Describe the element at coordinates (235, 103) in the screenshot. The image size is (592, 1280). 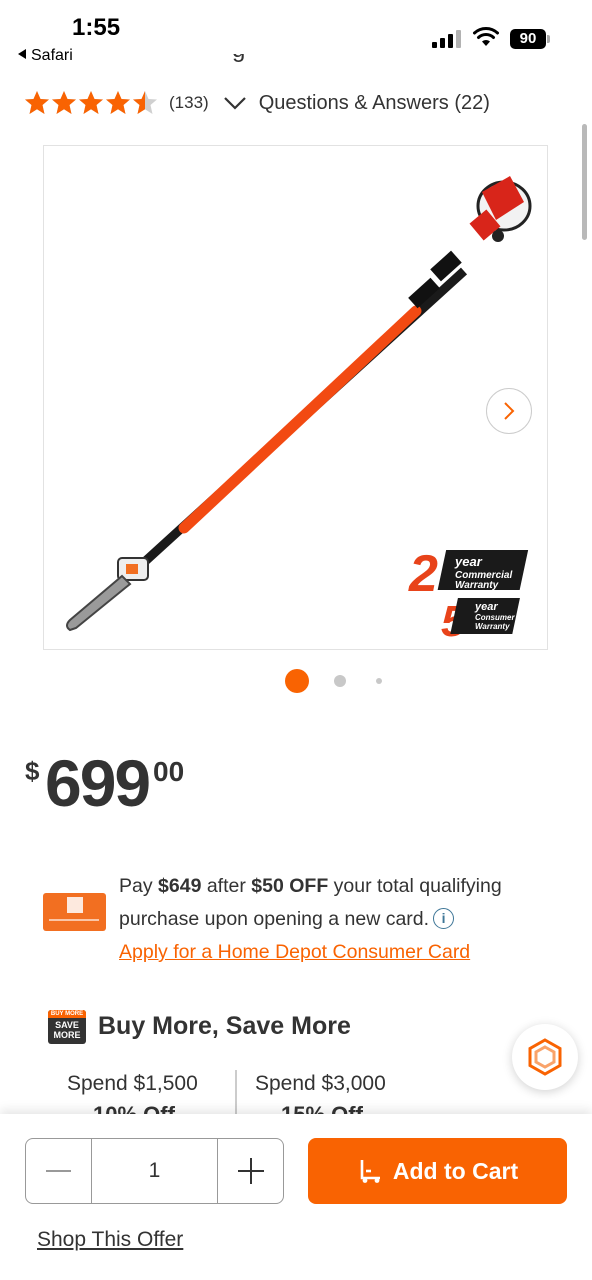
I see `chevron-down-icon` at that location.